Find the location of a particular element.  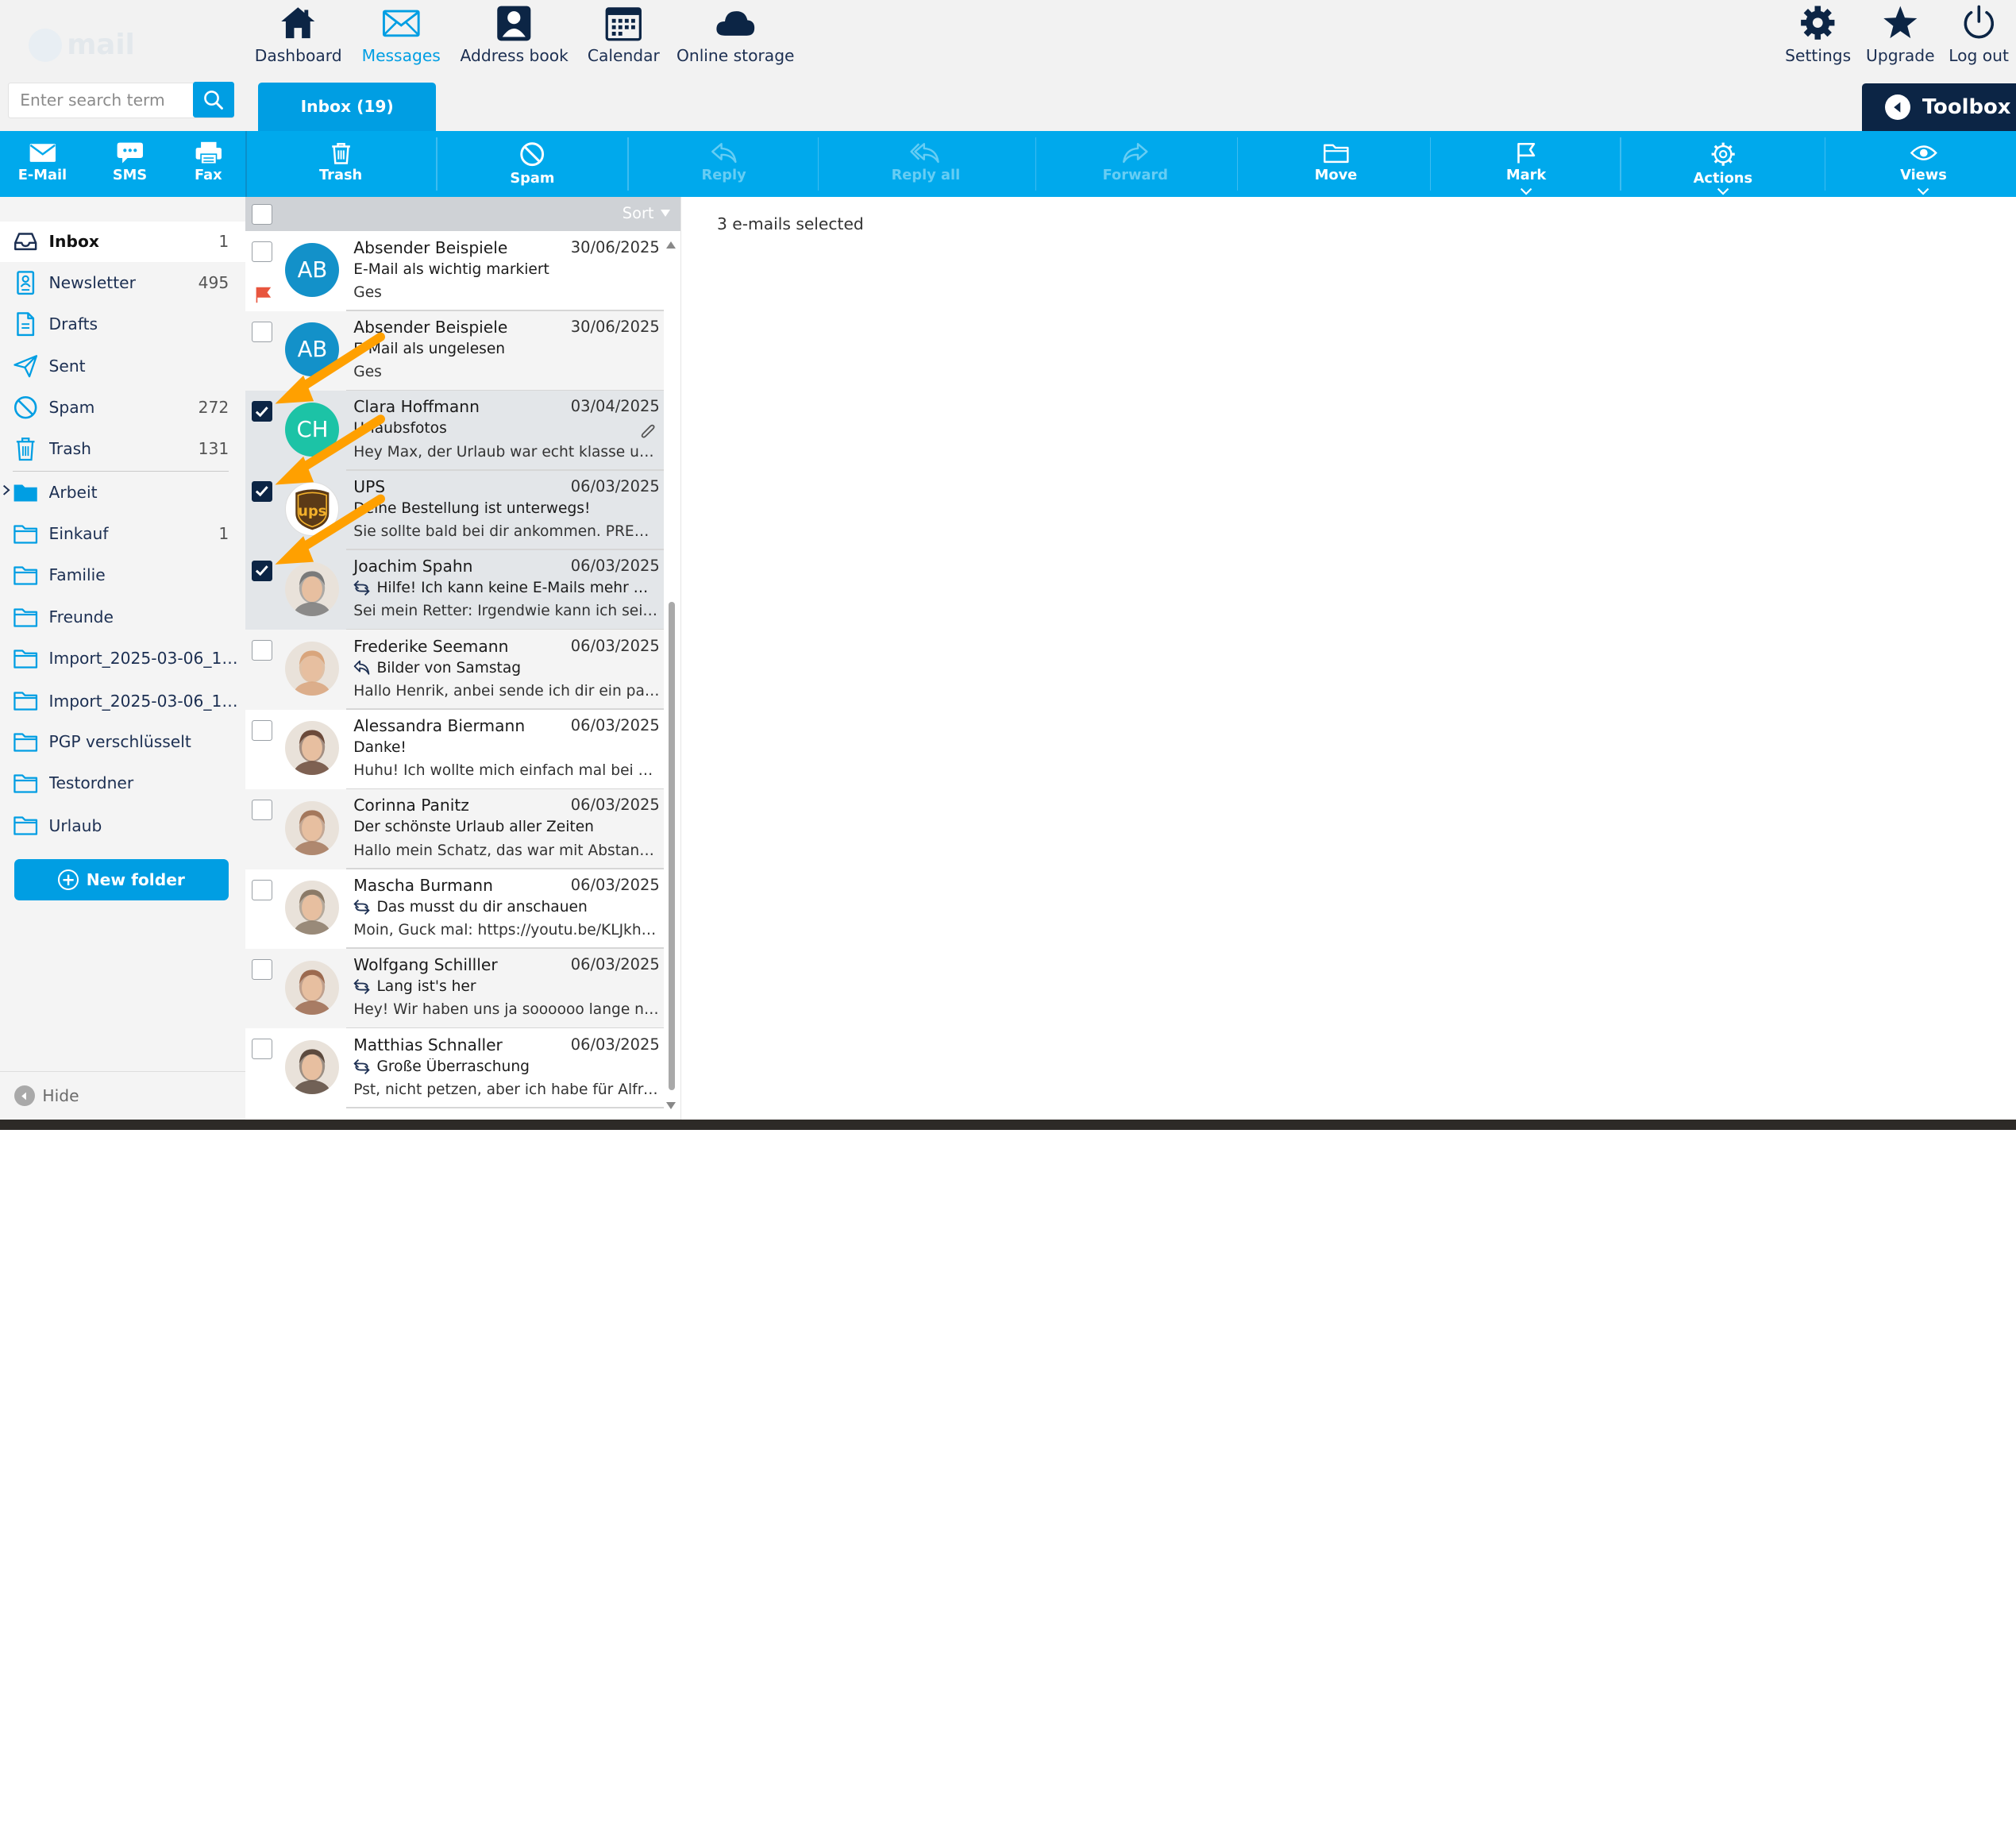

forward-button: Forward is located at coordinates (1136, 164).